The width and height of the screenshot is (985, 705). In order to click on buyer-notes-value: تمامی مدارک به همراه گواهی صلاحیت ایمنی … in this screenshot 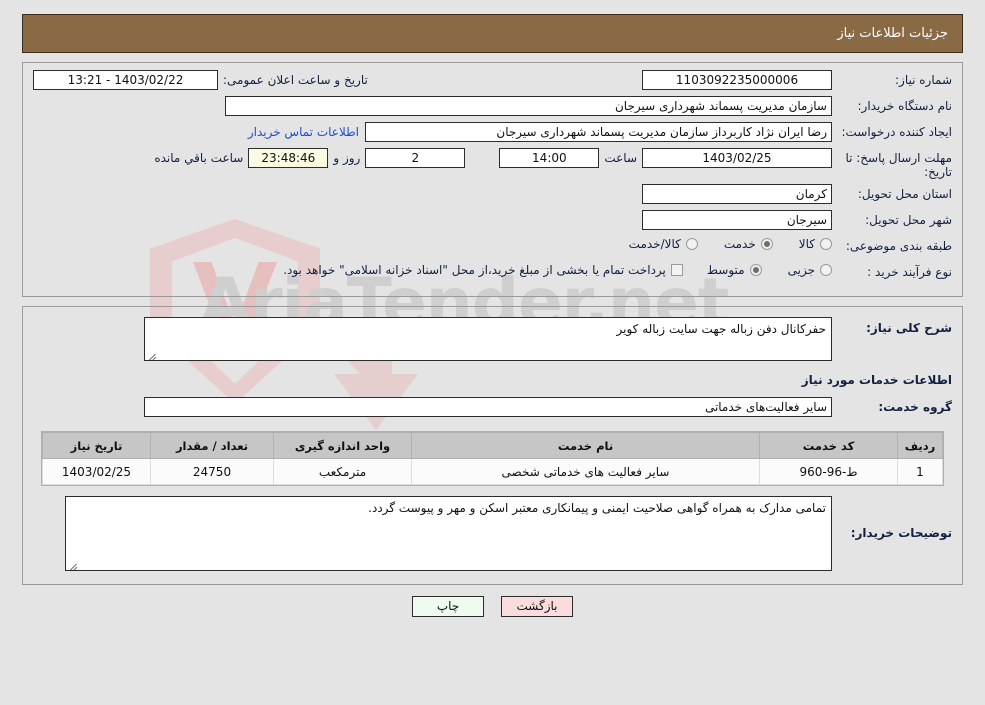, I will do `click(597, 508)`.